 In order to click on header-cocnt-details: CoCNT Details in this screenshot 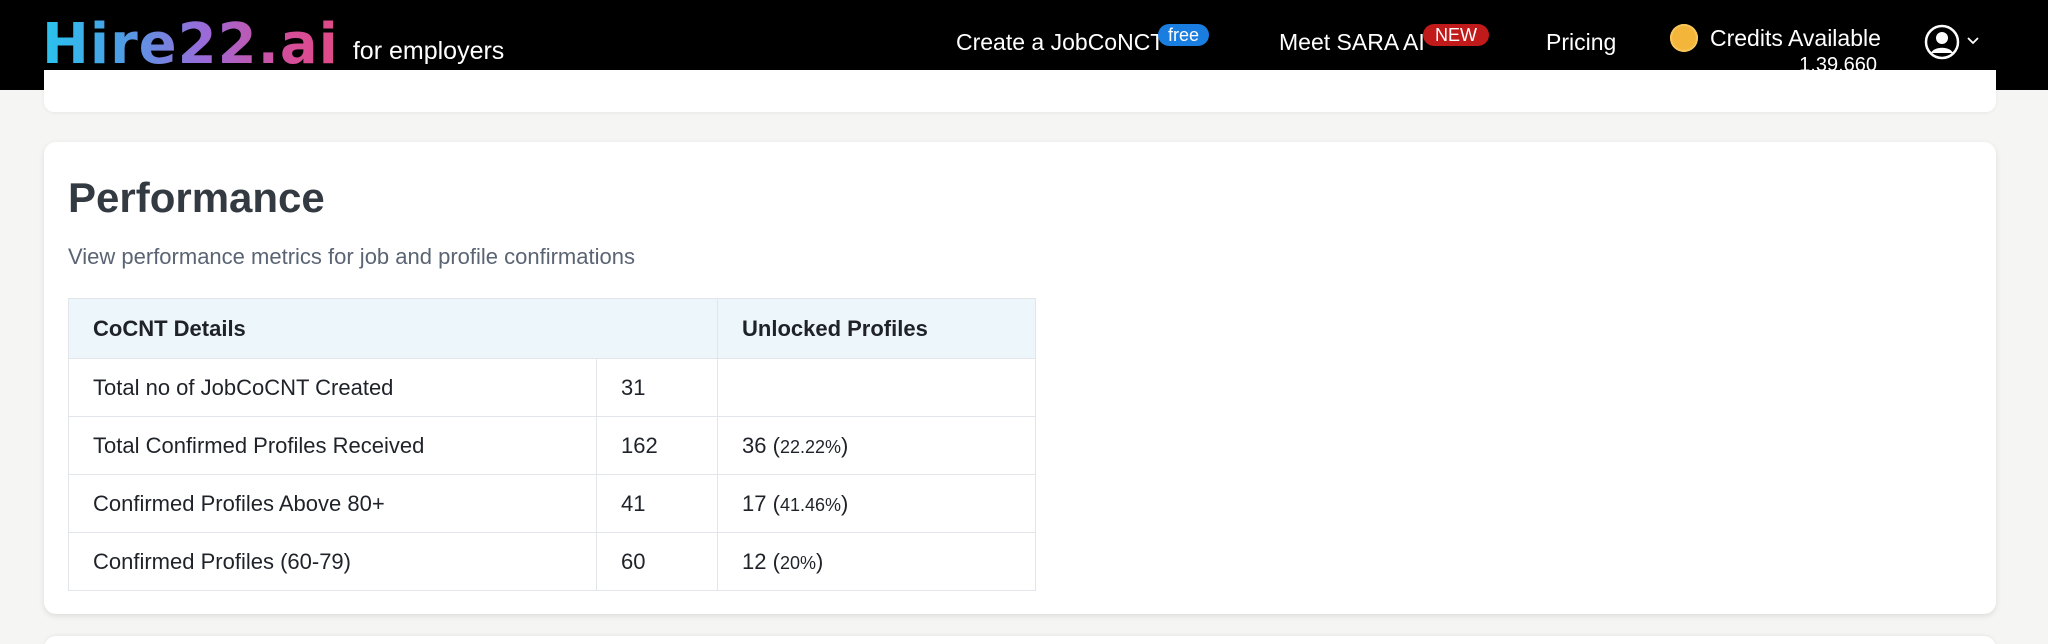, I will do `click(393, 328)`.